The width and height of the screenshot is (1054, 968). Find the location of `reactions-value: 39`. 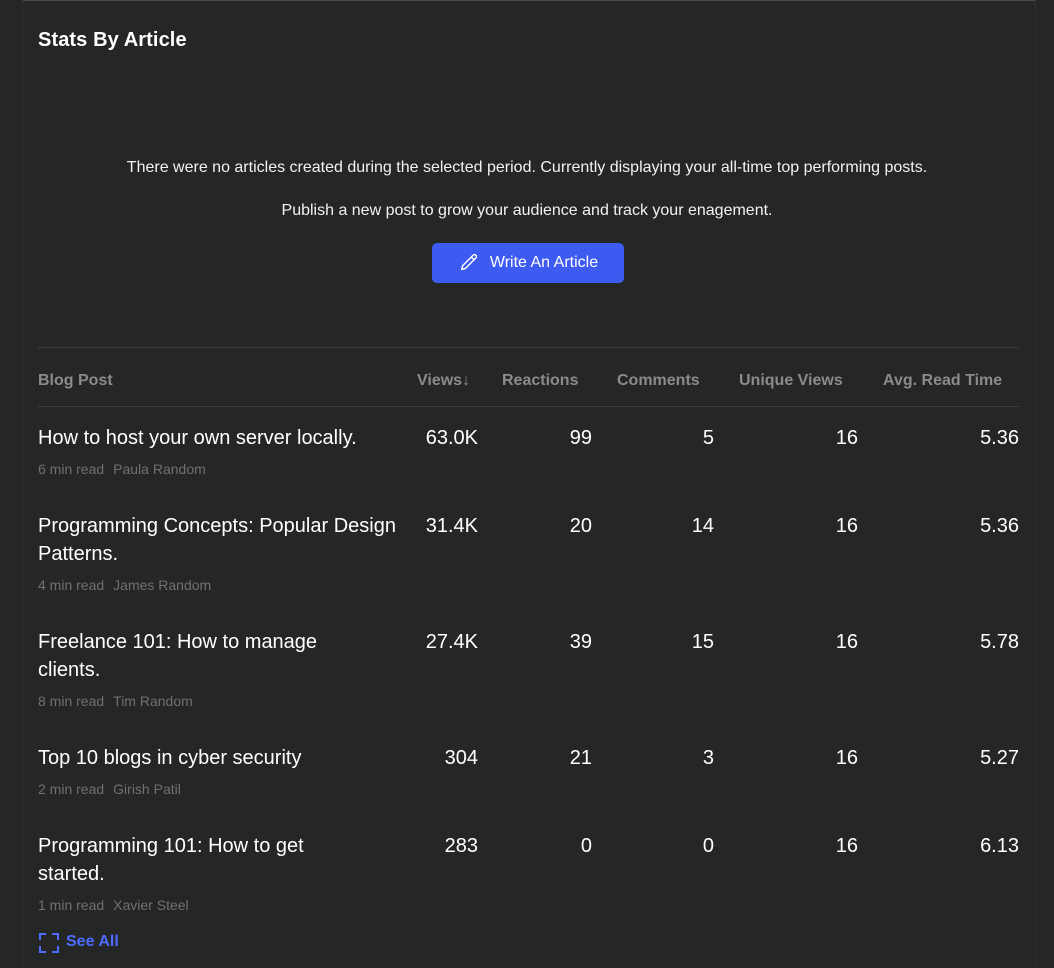

reactions-value: 39 is located at coordinates (580, 642).